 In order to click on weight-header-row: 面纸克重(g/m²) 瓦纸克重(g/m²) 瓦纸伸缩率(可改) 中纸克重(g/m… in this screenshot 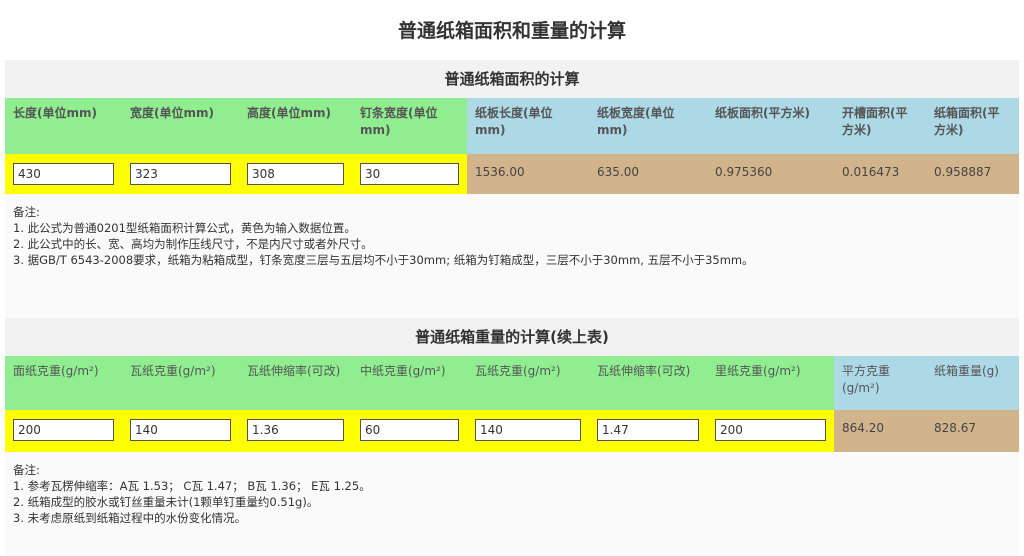, I will do `click(512, 383)`.